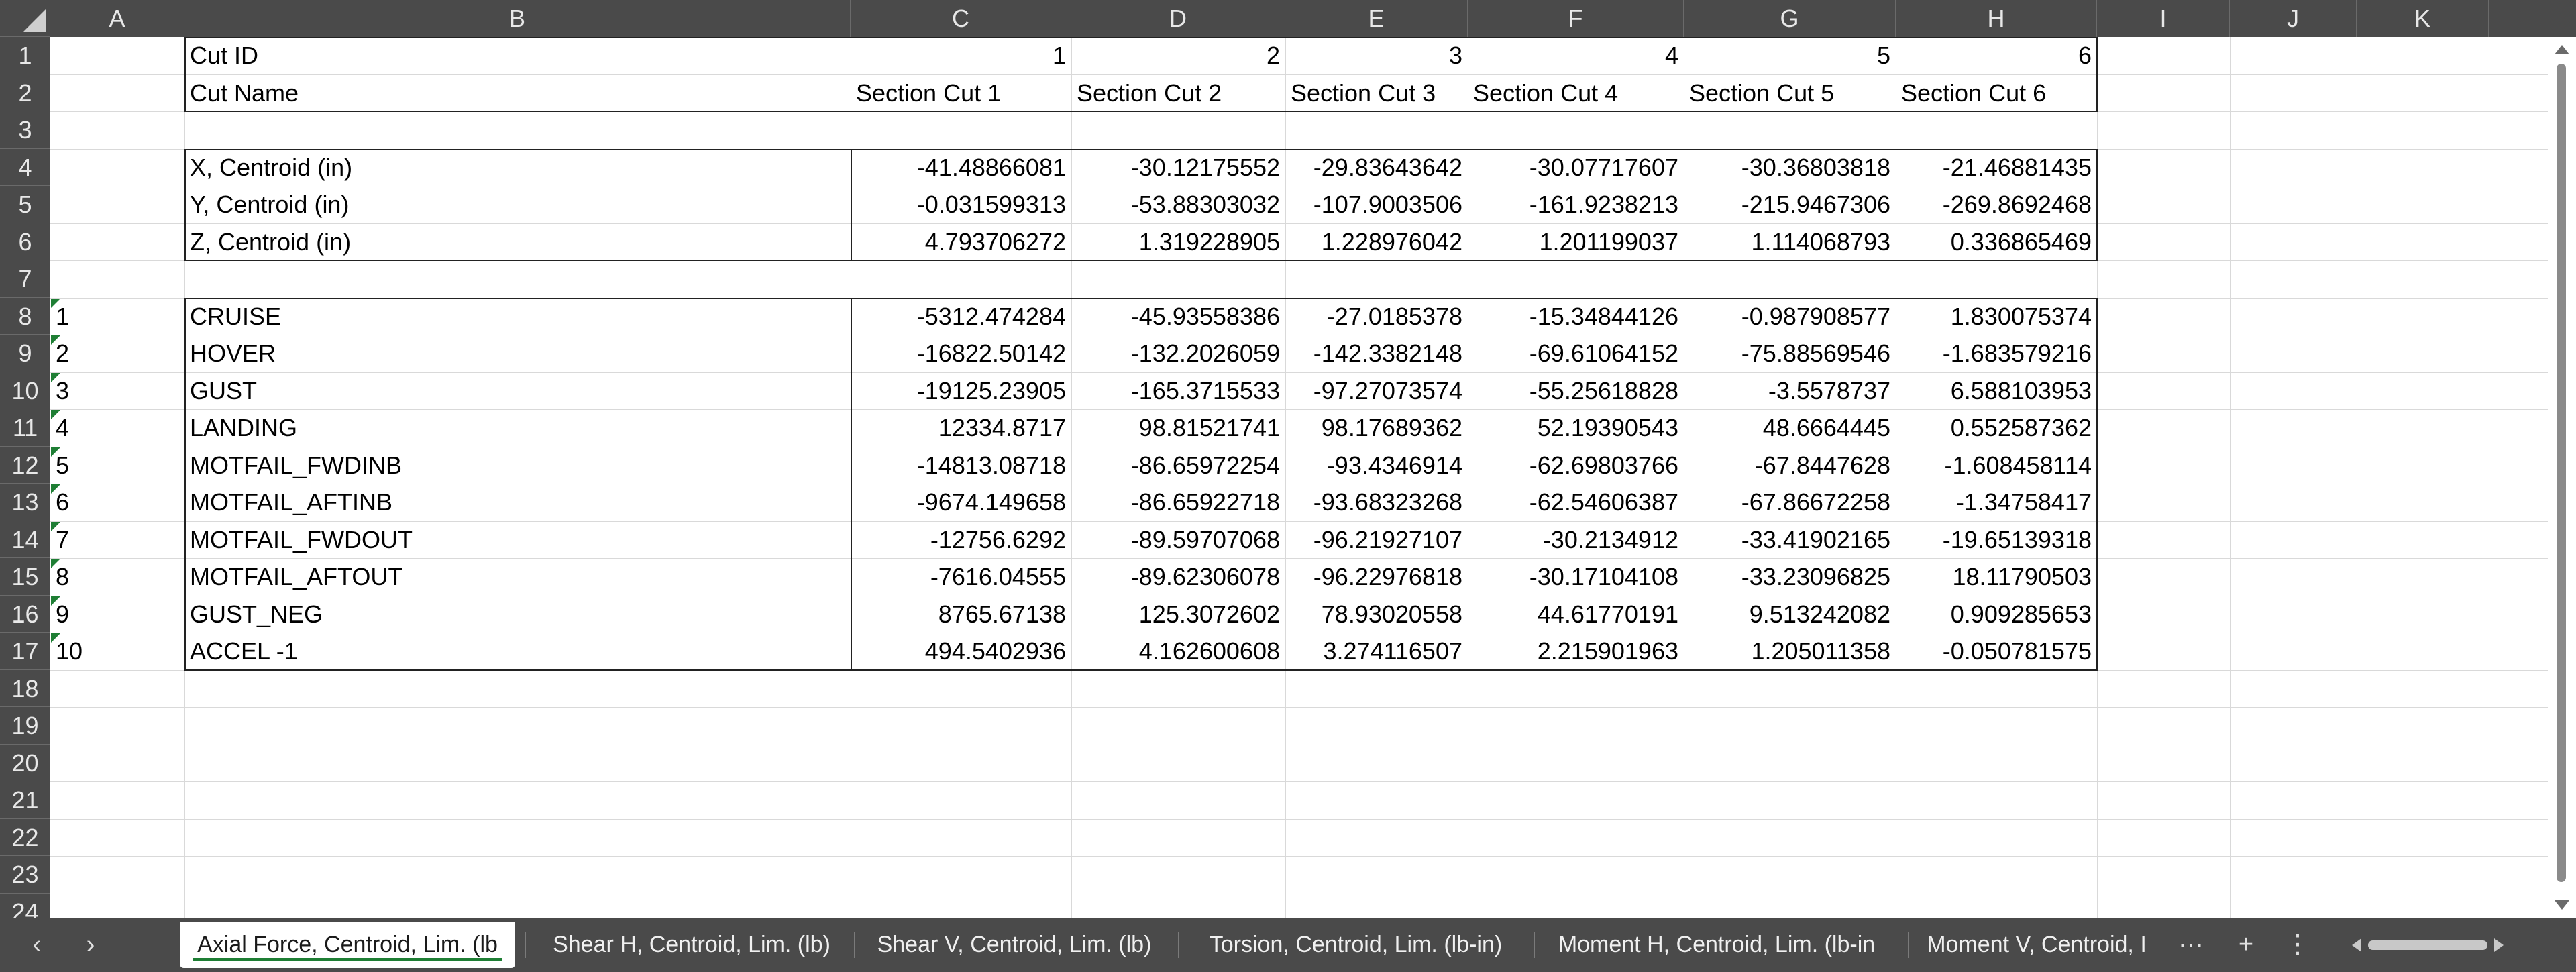 Image resolution: width=2576 pixels, height=972 pixels. Describe the element at coordinates (25, 688) in the screenshot. I see `row-header-18: 18` at that location.